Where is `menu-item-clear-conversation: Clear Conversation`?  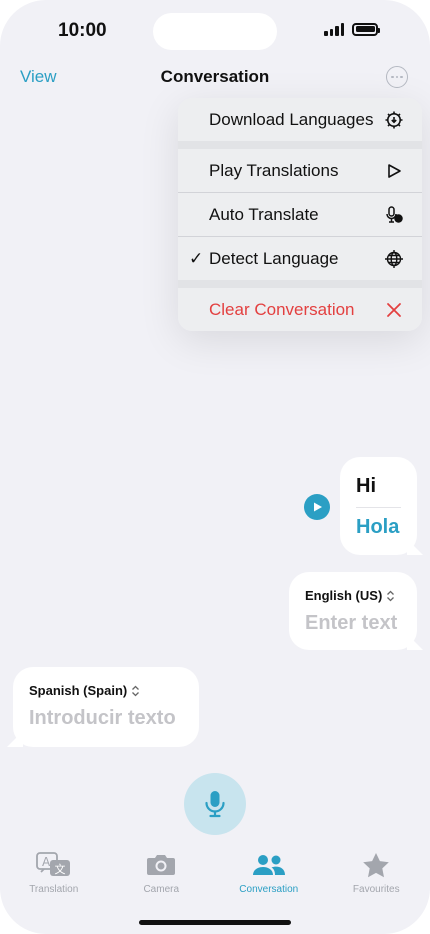 menu-item-clear-conversation: Clear Conversation is located at coordinates (300, 305).